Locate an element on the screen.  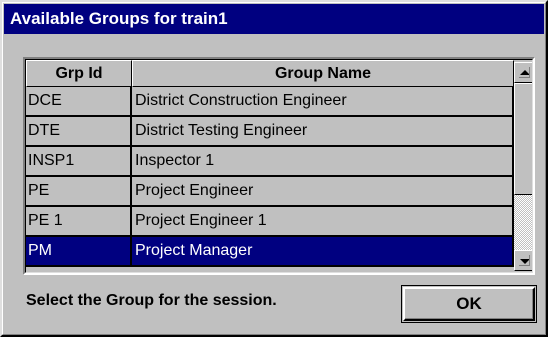
cell-group-name: Project Manager is located at coordinates (323, 252).